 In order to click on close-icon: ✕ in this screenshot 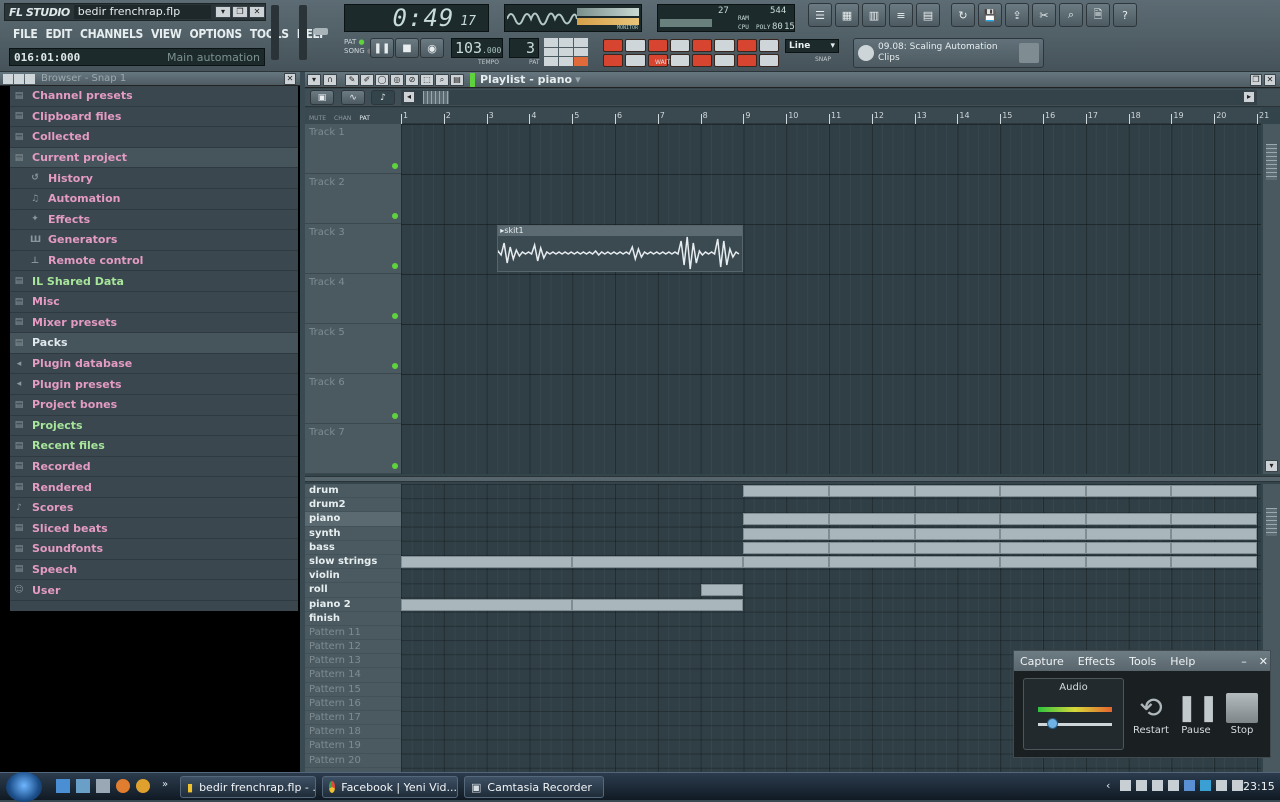, I will do `click(257, 12)`.